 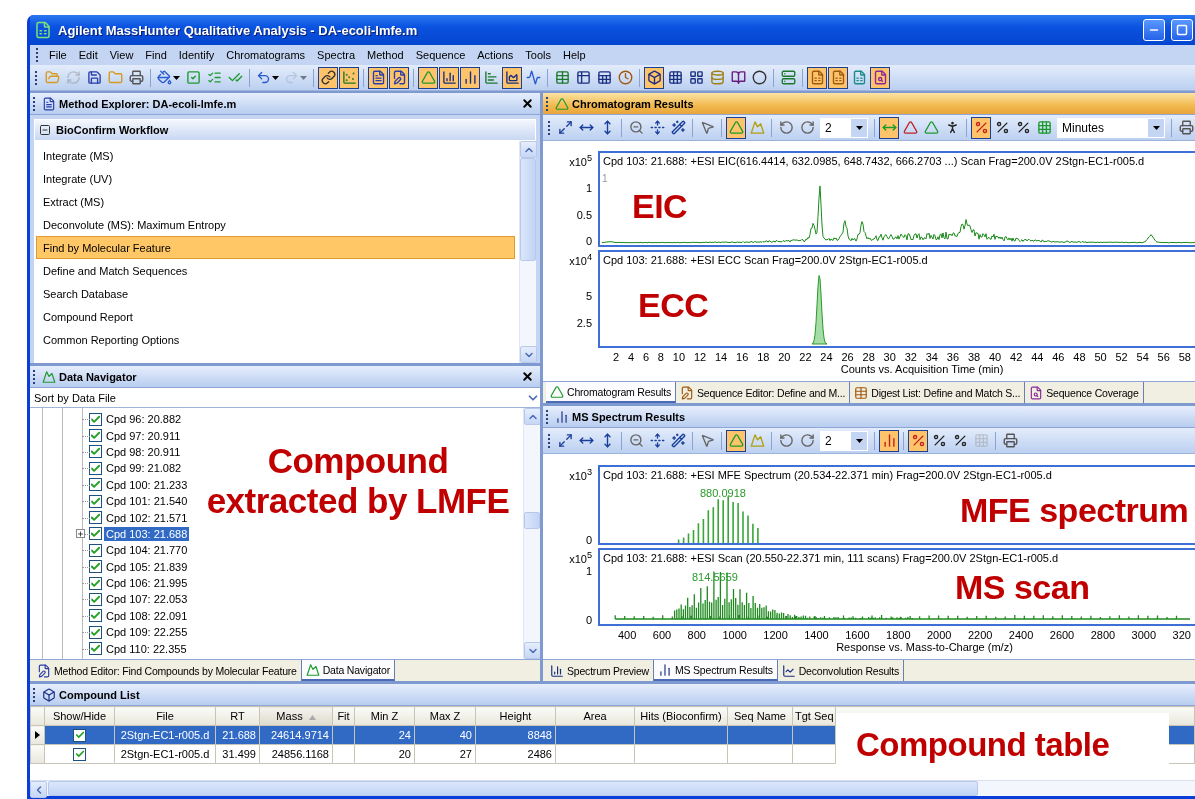 What do you see at coordinates (275, 247) in the screenshot?
I see `workflow-item: Find by Molecular Feature` at bounding box center [275, 247].